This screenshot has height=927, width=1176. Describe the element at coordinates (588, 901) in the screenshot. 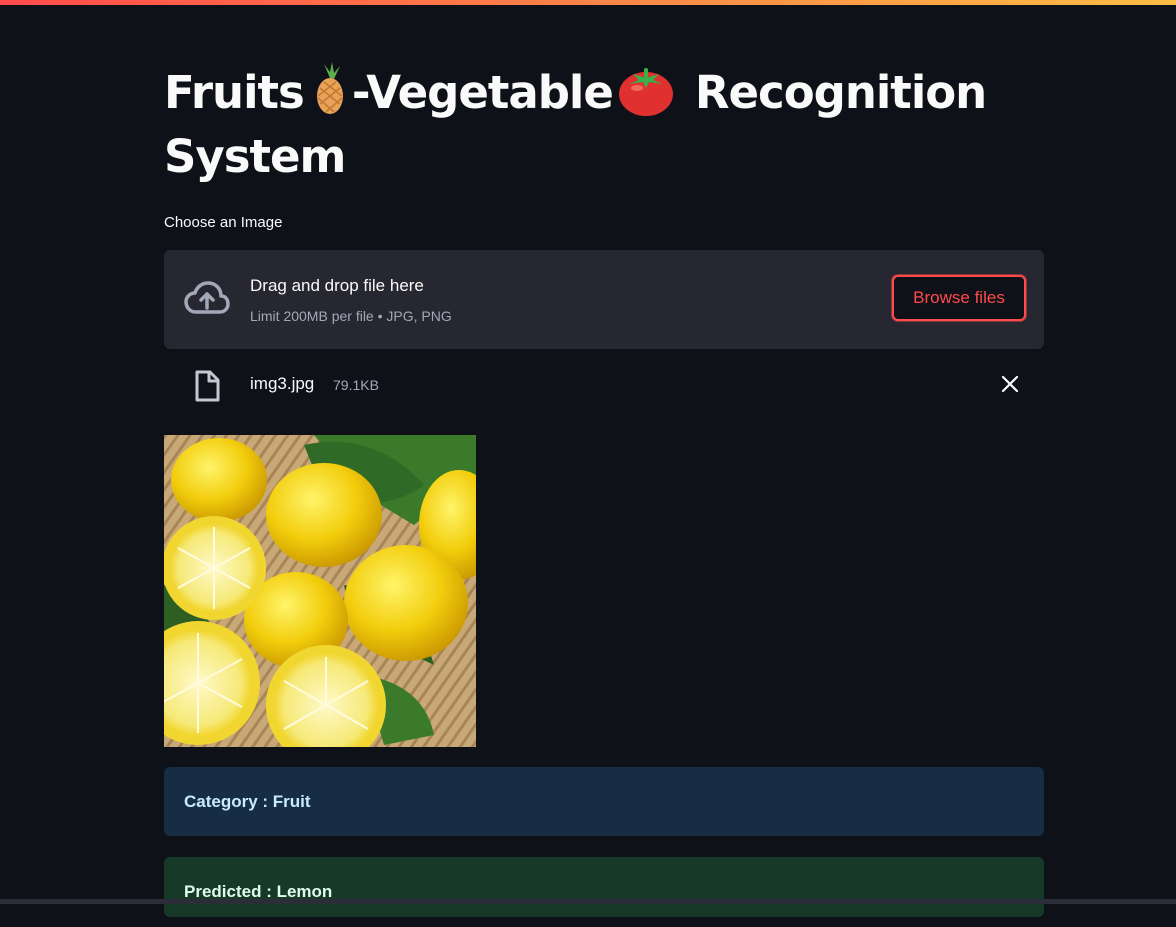

I see `bottom-divider` at that location.